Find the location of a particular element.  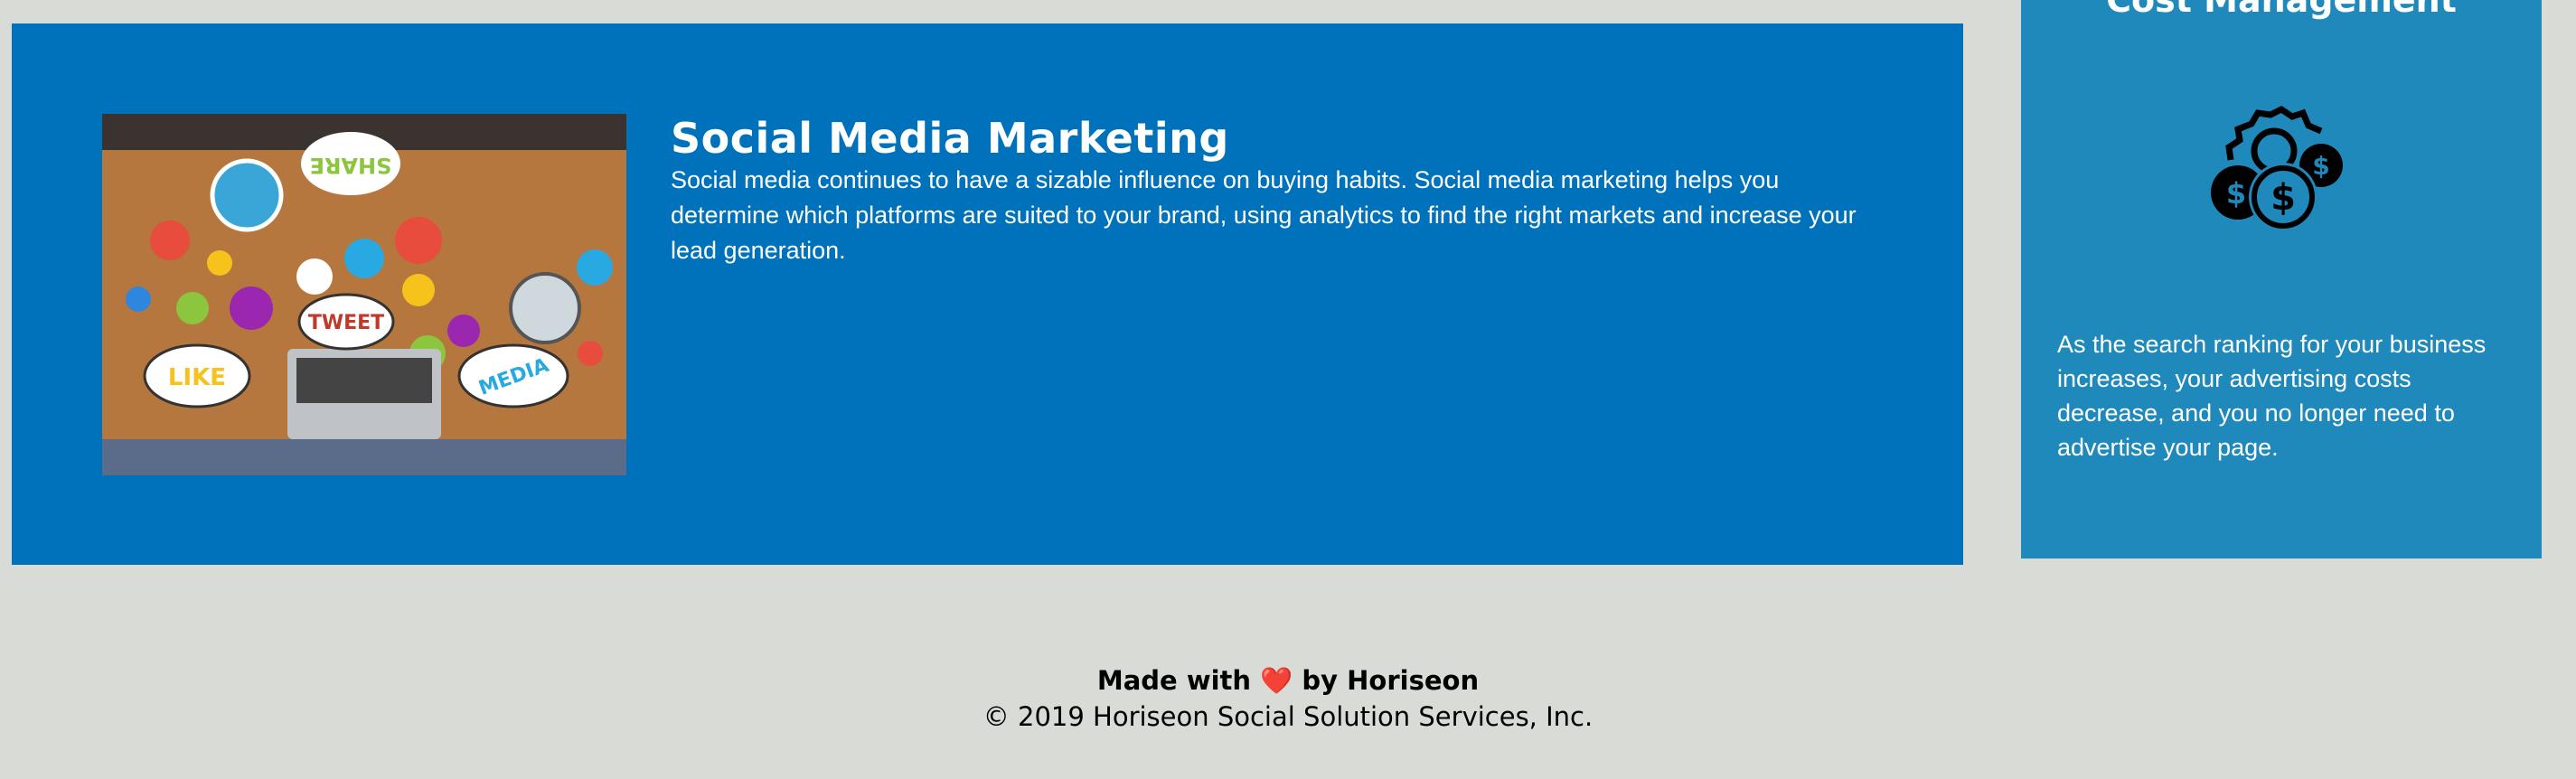

made-with-line: Made with ❤️ by Horiseon is located at coordinates (1288, 680).